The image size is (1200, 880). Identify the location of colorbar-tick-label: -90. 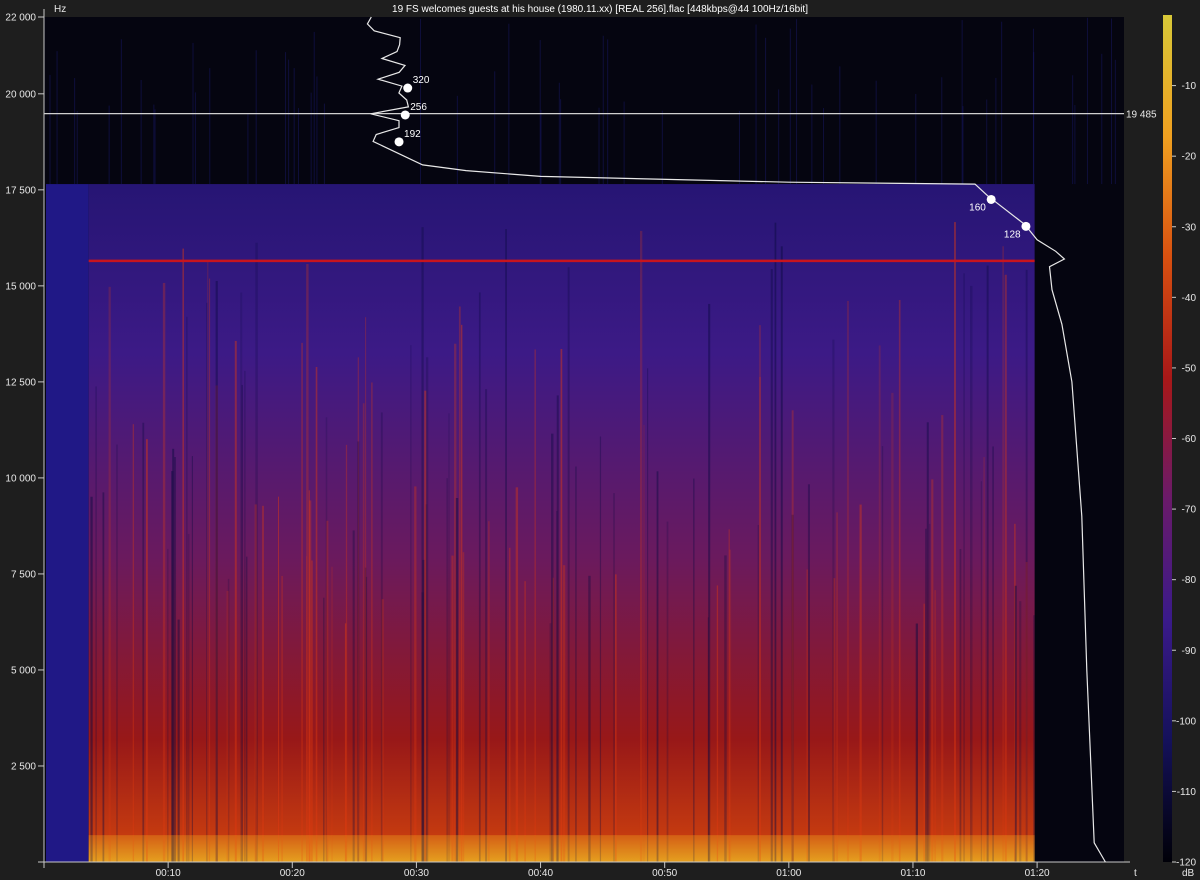
(1189, 651).